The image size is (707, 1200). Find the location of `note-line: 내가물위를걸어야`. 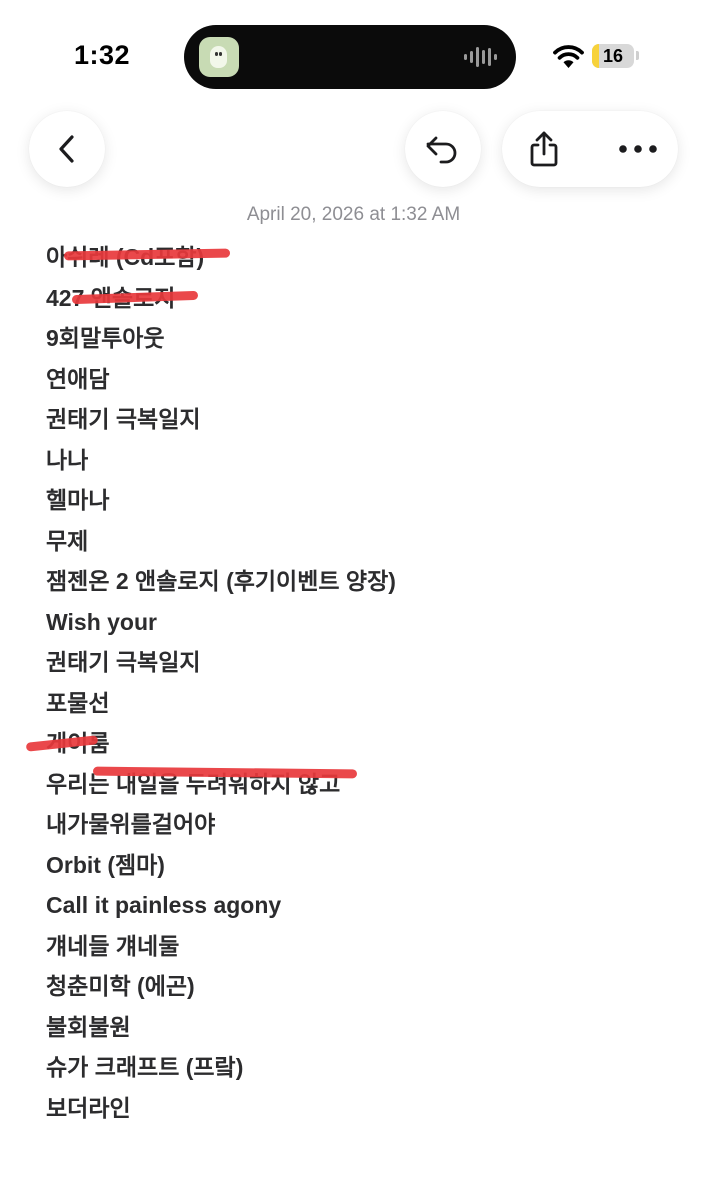

note-line: 내가물위를걸어야 is located at coordinates (366, 824).